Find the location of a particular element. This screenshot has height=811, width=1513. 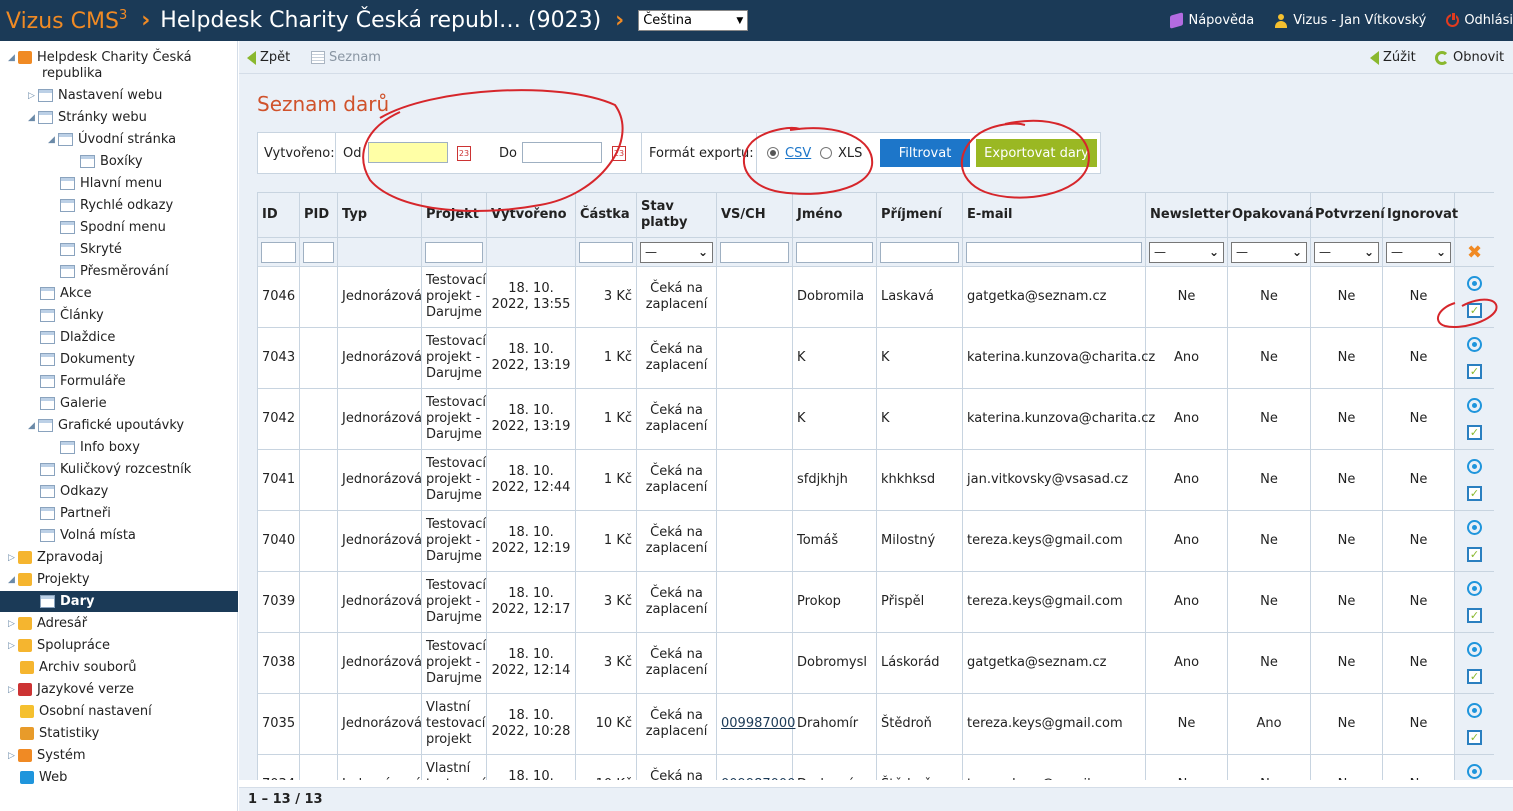

sidebar-item: Formuláře is located at coordinates (83, 381).